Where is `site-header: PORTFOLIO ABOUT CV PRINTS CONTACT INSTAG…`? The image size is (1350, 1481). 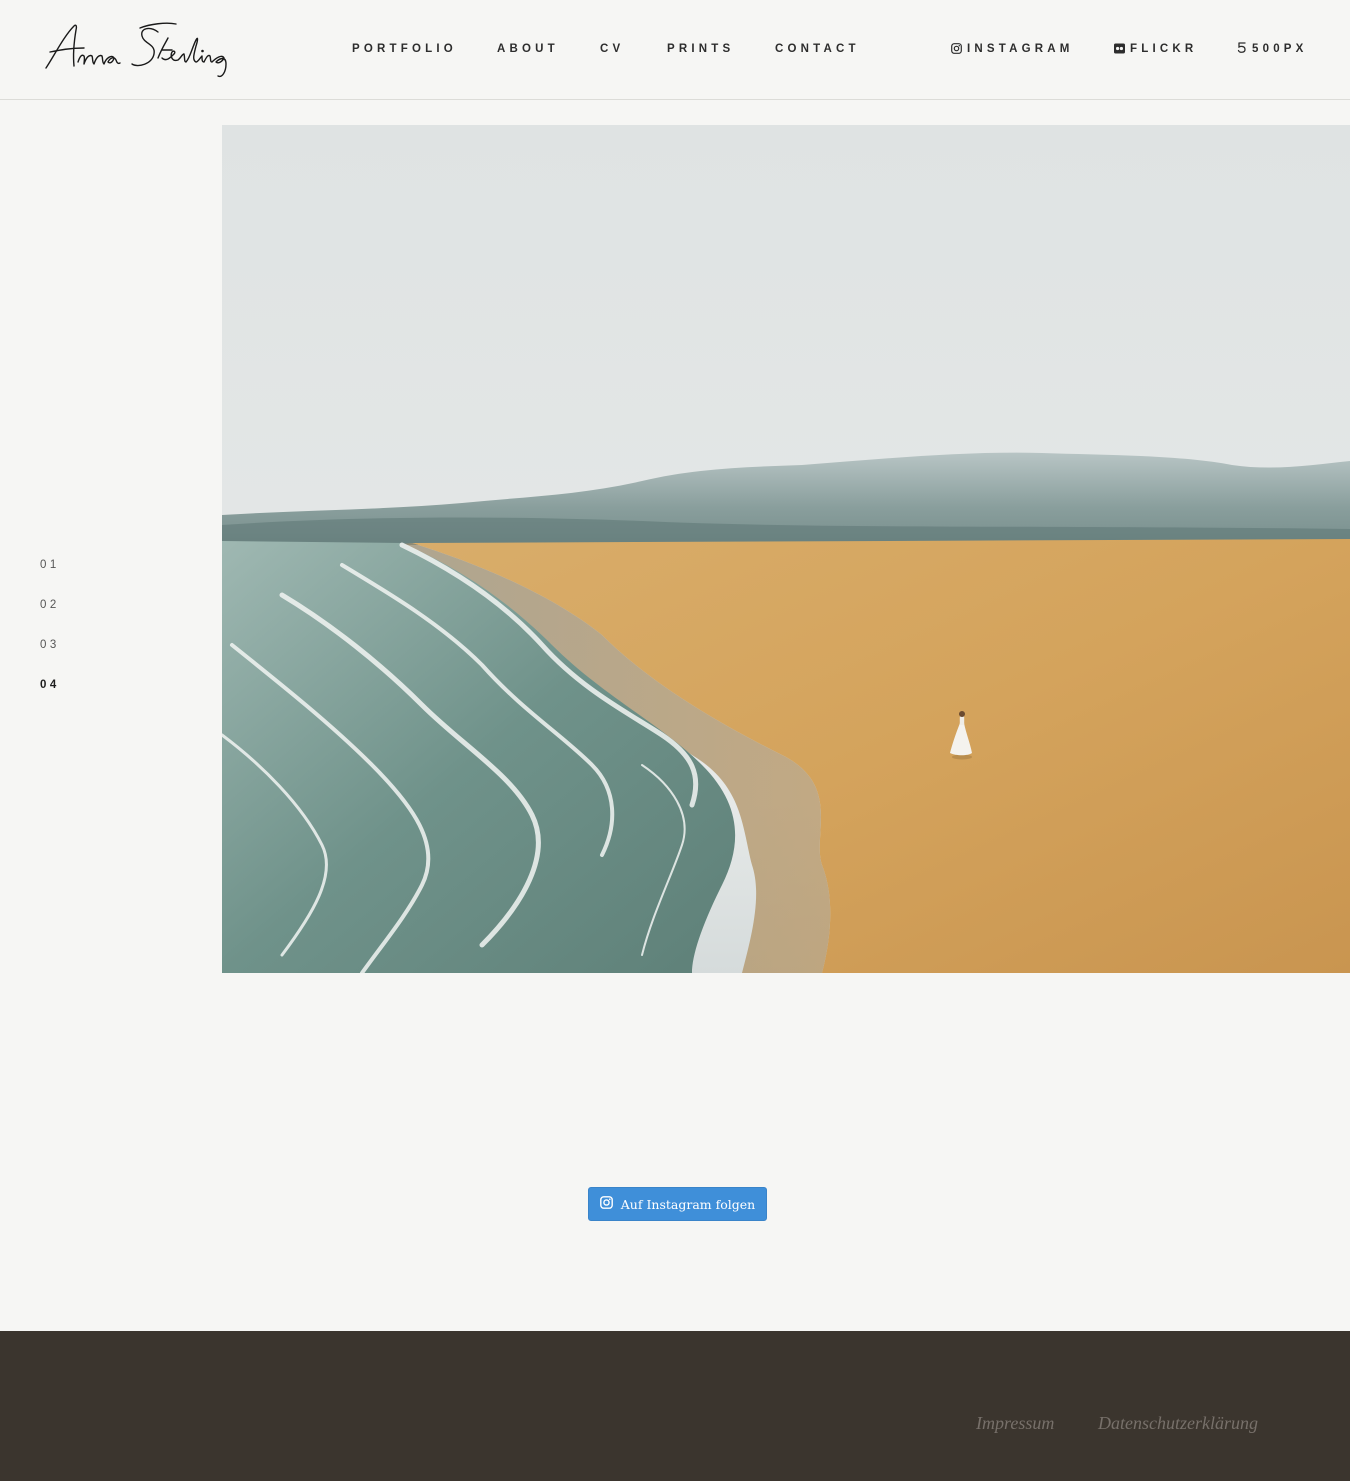
site-header: PORTFOLIO ABOUT CV PRINTS CONTACT INSTAG… is located at coordinates (675, 50).